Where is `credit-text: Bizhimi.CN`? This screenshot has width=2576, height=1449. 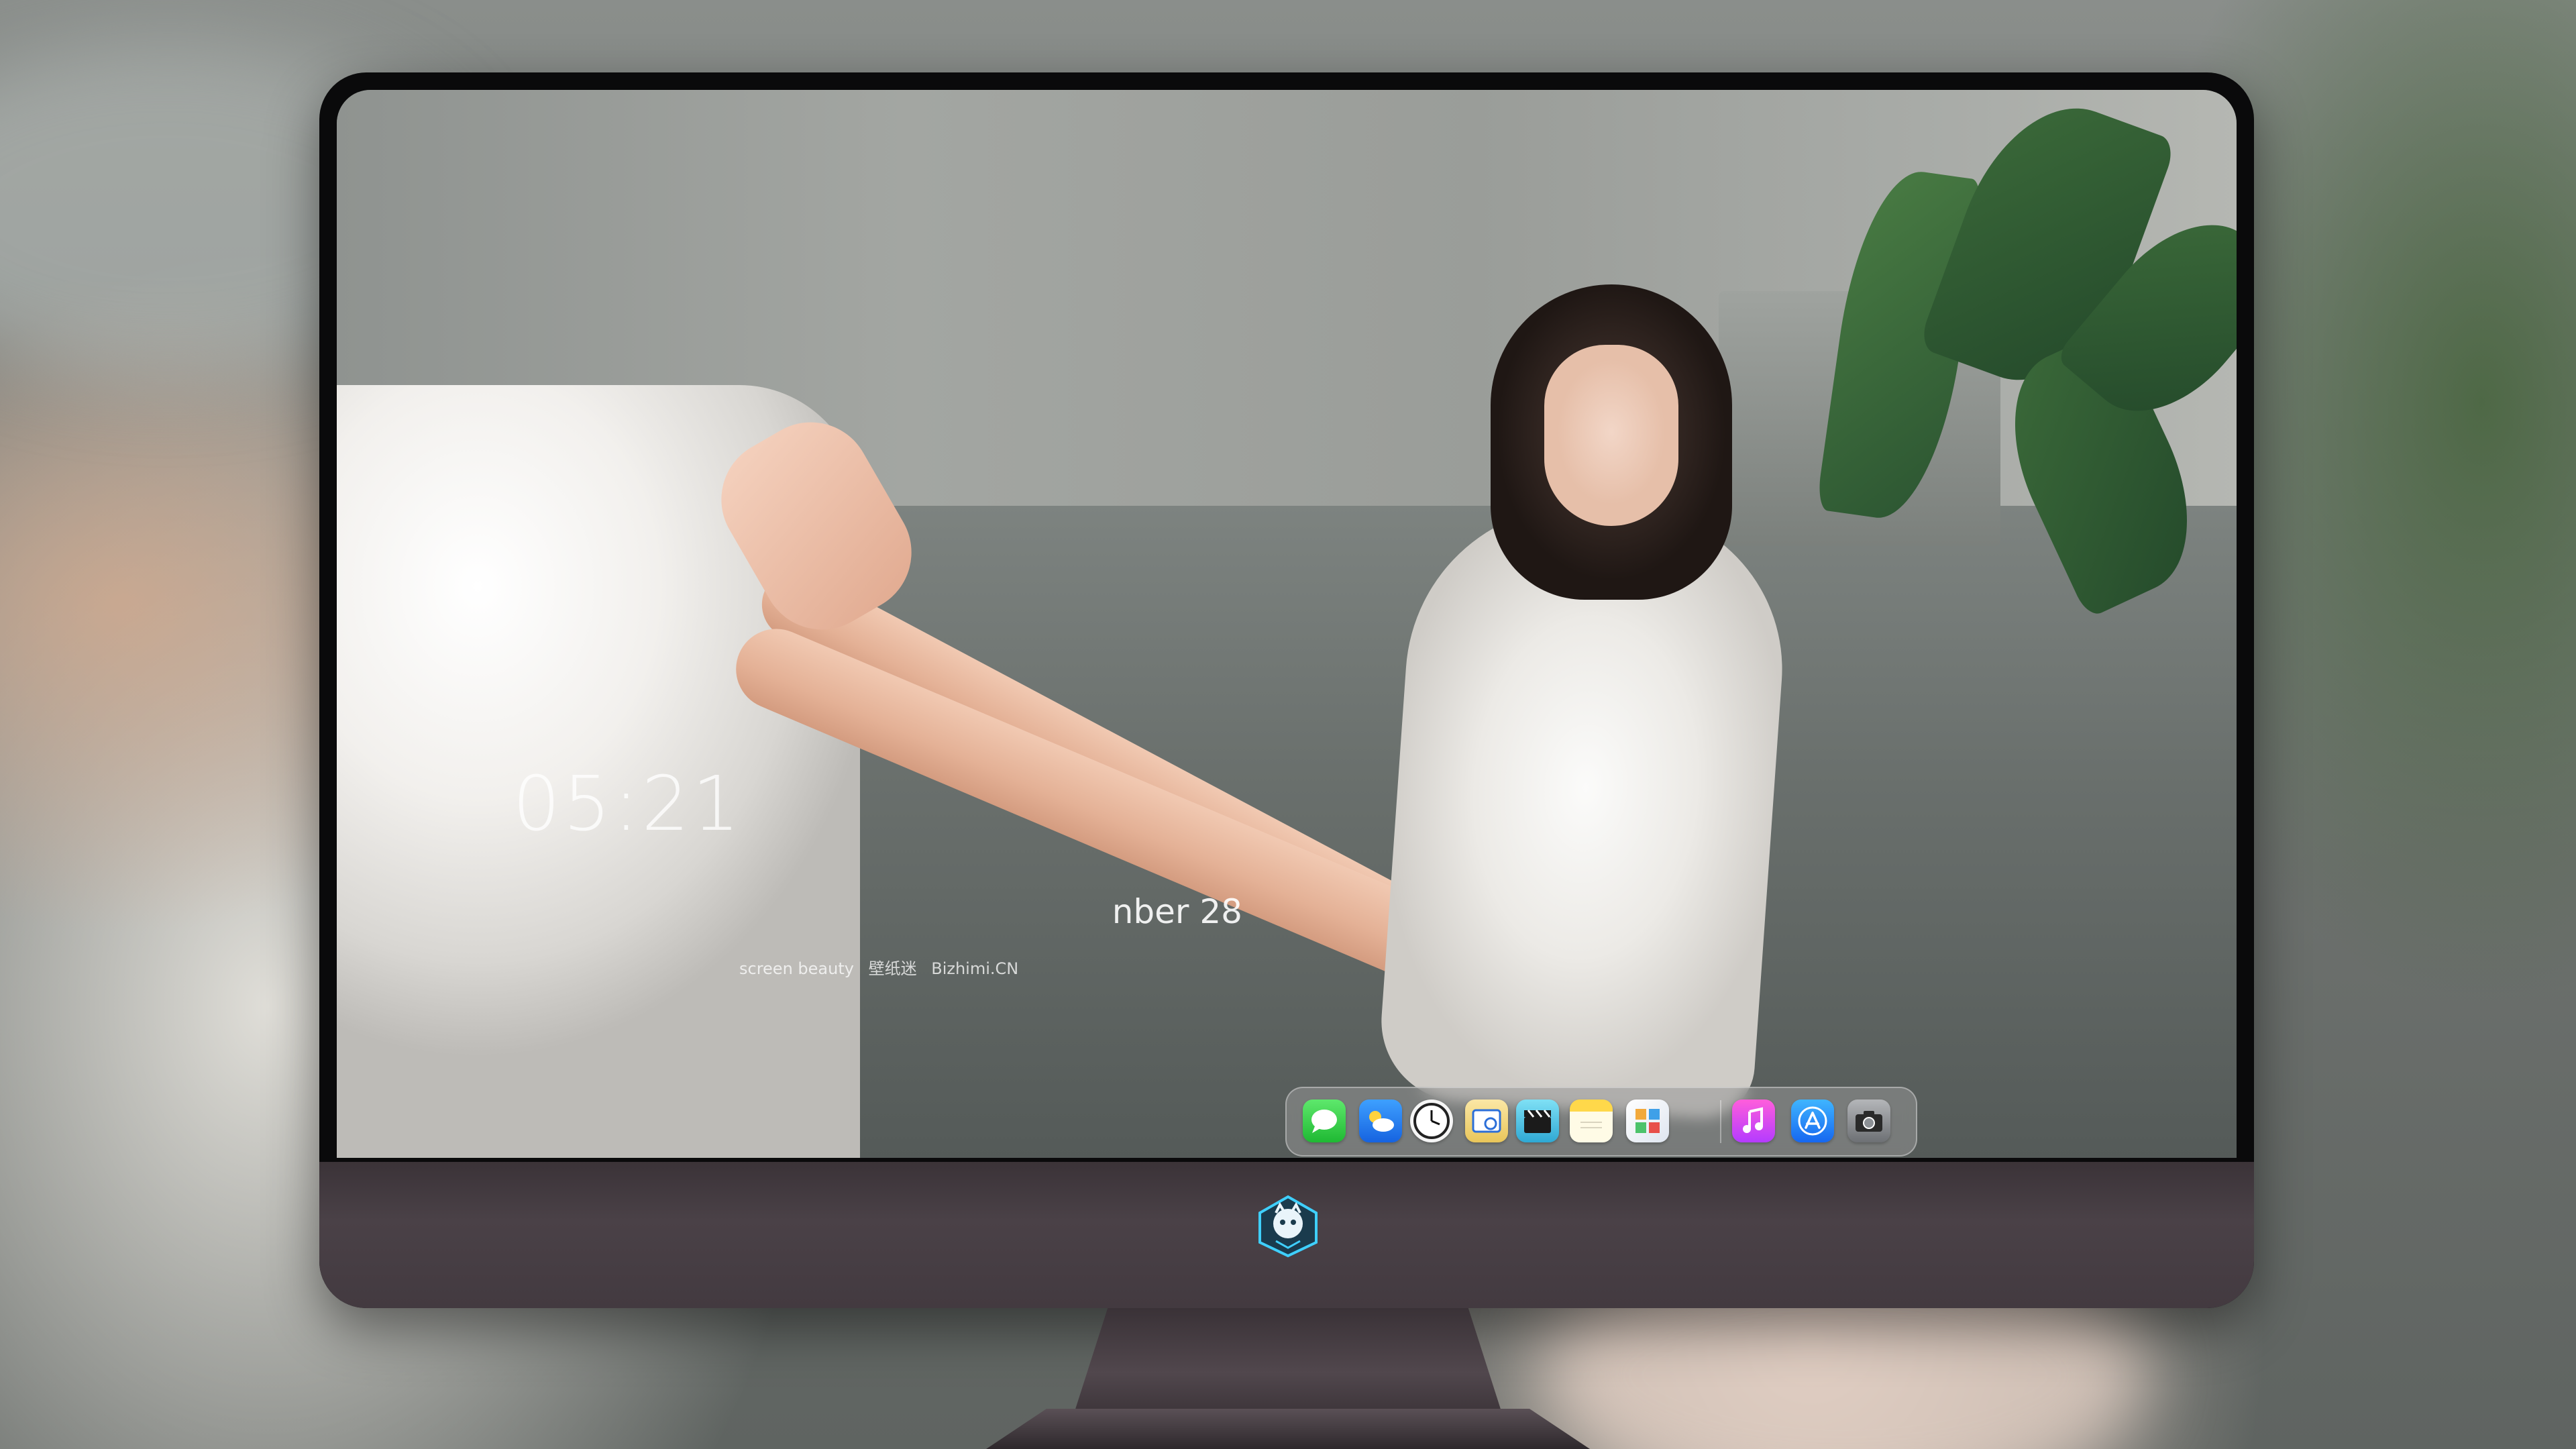 credit-text: Bizhimi.CN is located at coordinates (975, 968).